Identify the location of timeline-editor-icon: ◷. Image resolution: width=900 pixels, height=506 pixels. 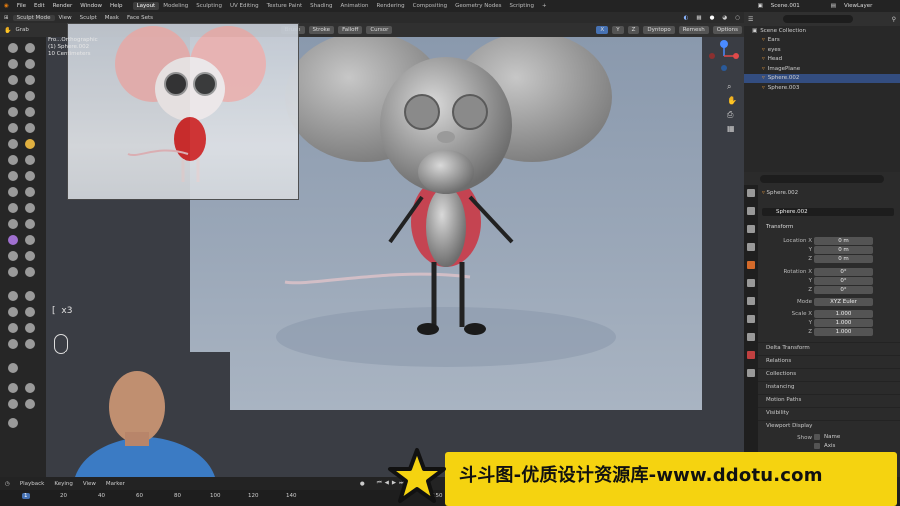
(7, 484).